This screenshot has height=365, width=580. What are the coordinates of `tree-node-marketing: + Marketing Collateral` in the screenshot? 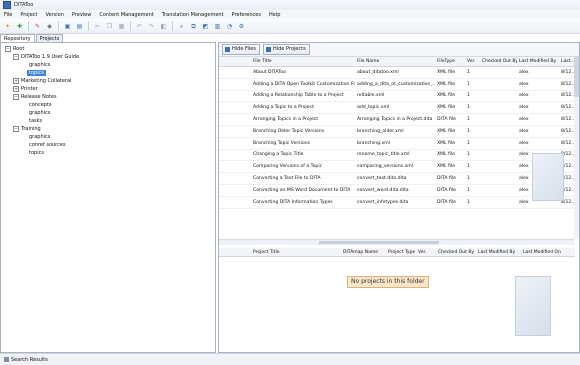 It's located at (42, 81).